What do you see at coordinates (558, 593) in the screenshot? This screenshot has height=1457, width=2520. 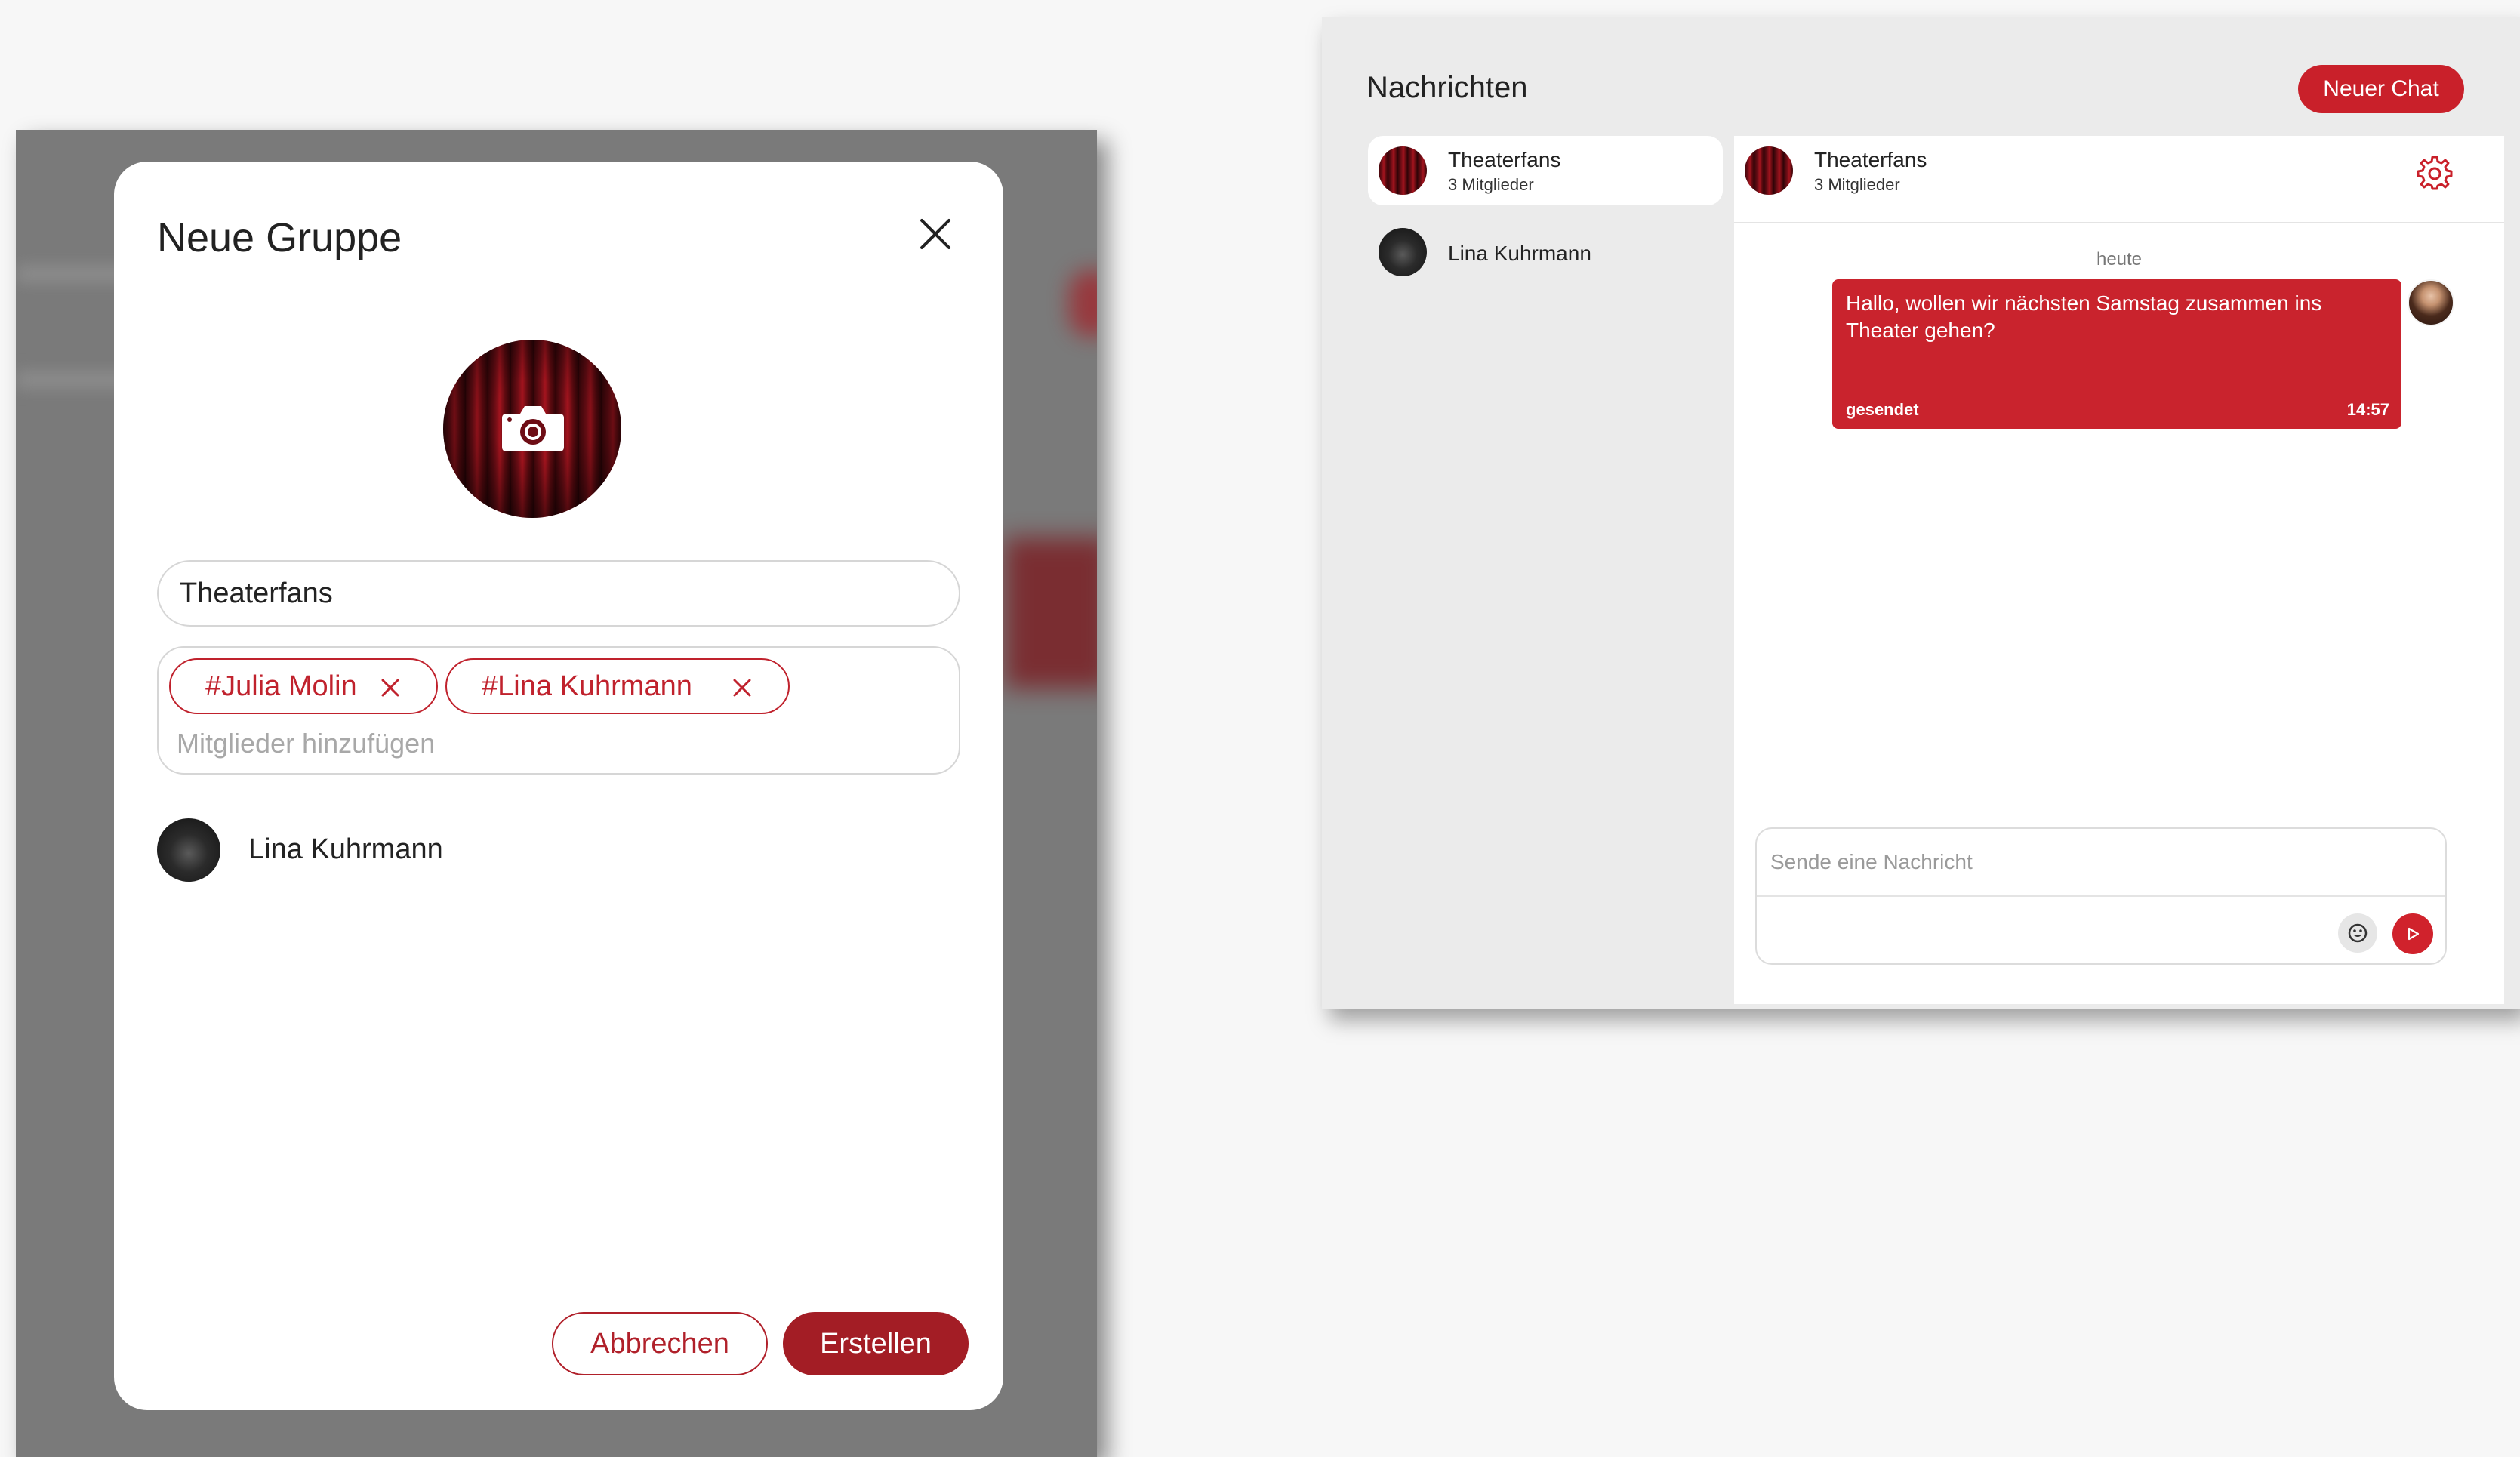 I see `group-name-input: Theaterfans` at bounding box center [558, 593].